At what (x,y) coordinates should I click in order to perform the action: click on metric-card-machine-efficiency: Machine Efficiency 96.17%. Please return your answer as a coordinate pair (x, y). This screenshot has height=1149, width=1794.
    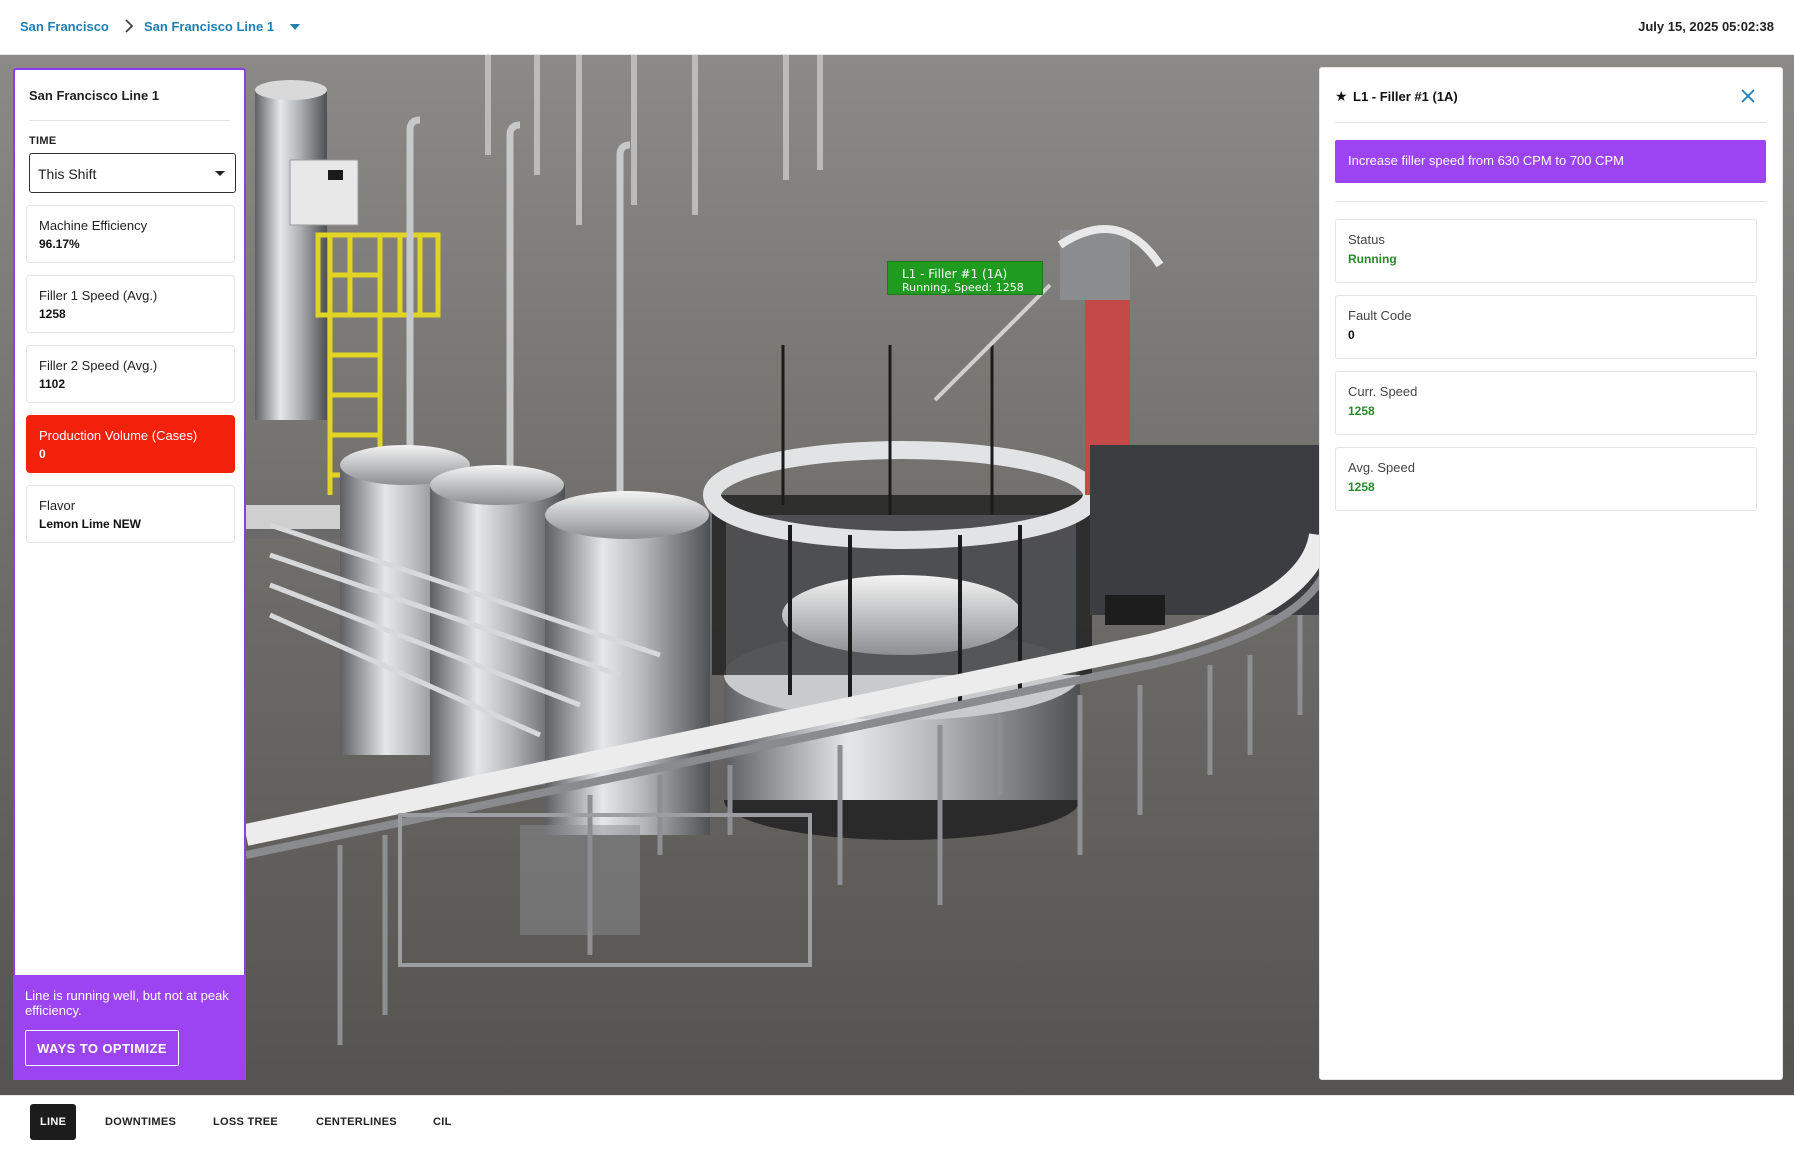
    Looking at the image, I should click on (130, 234).